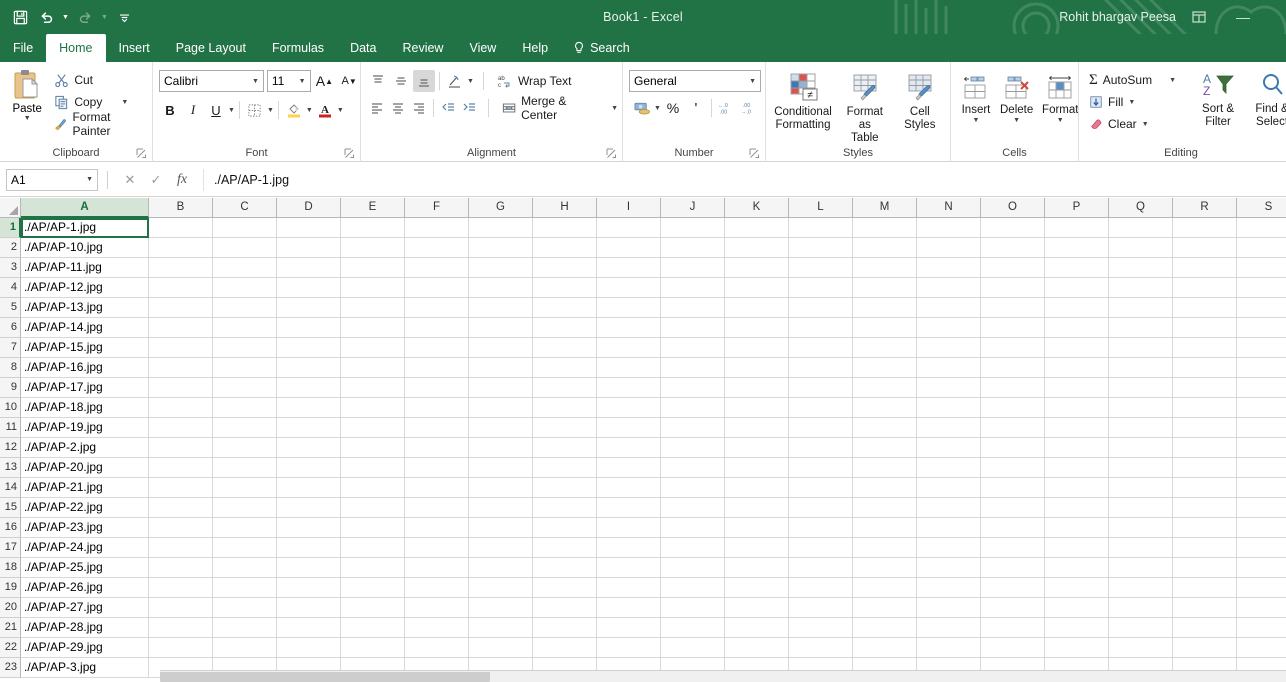 This screenshot has height=682, width=1286. Describe the element at coordinates (821, 588) in the screenshot. I see `cell-L19` at that location.